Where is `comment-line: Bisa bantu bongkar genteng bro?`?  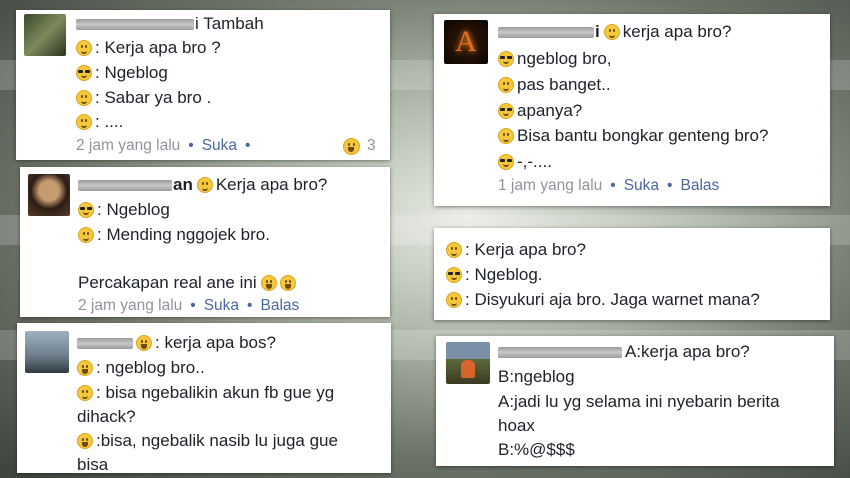 comment-line: Bisa bantu bongkar genteng bro? is located at coordinates (643, 135).